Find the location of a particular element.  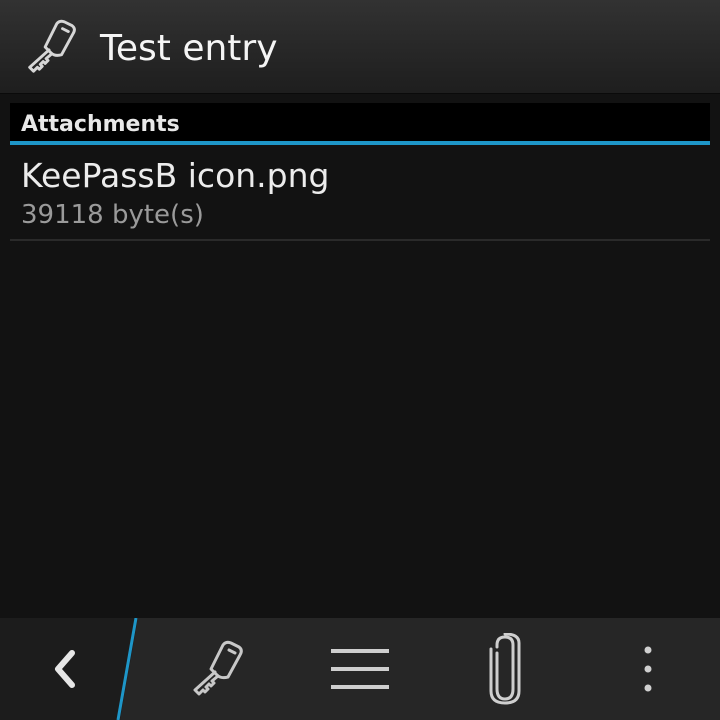

more-button is located at coordinates (648, 669).